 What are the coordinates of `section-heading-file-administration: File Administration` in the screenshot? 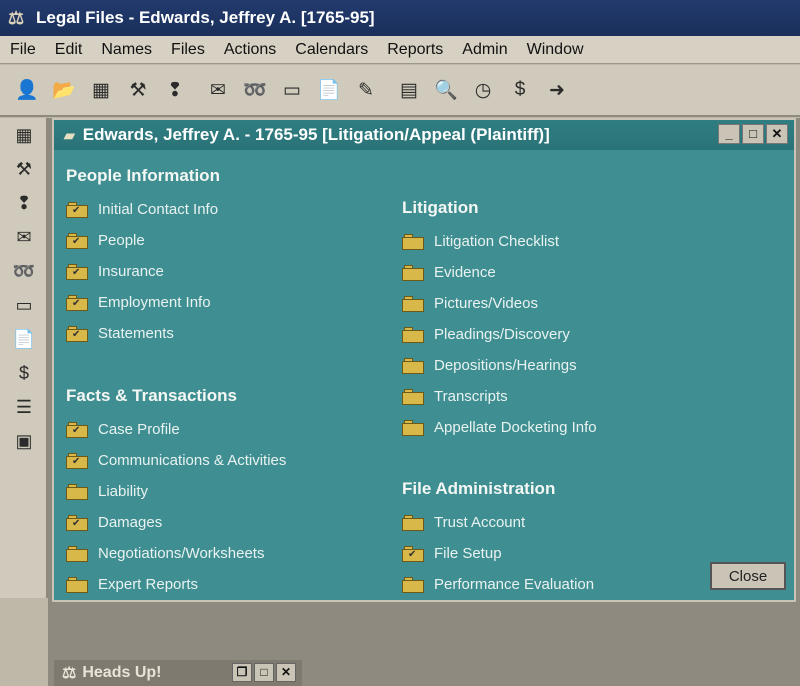 It's located at (479, 488).